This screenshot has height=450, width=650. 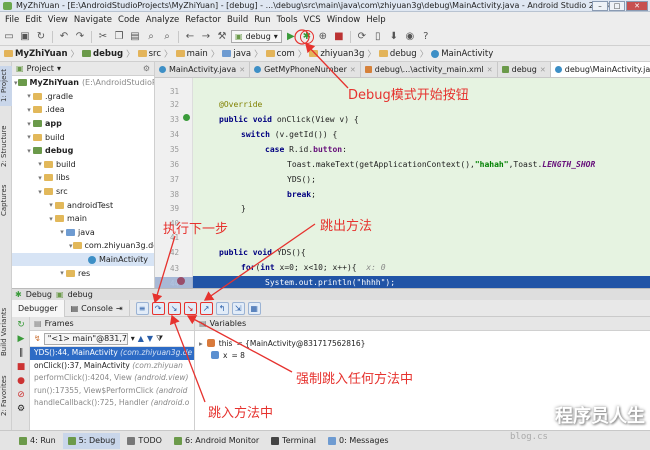 I want to click on drop-frame-icon: ↰, so click(x=222, y=308).